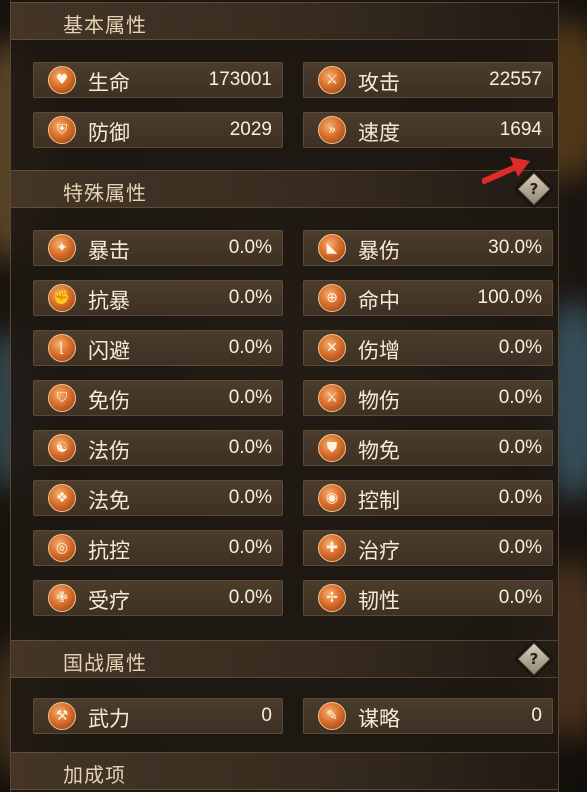 The height and width of the screenshot is (792, 587). I want to click on tenacity-icon: ✢, so click(332, 598).